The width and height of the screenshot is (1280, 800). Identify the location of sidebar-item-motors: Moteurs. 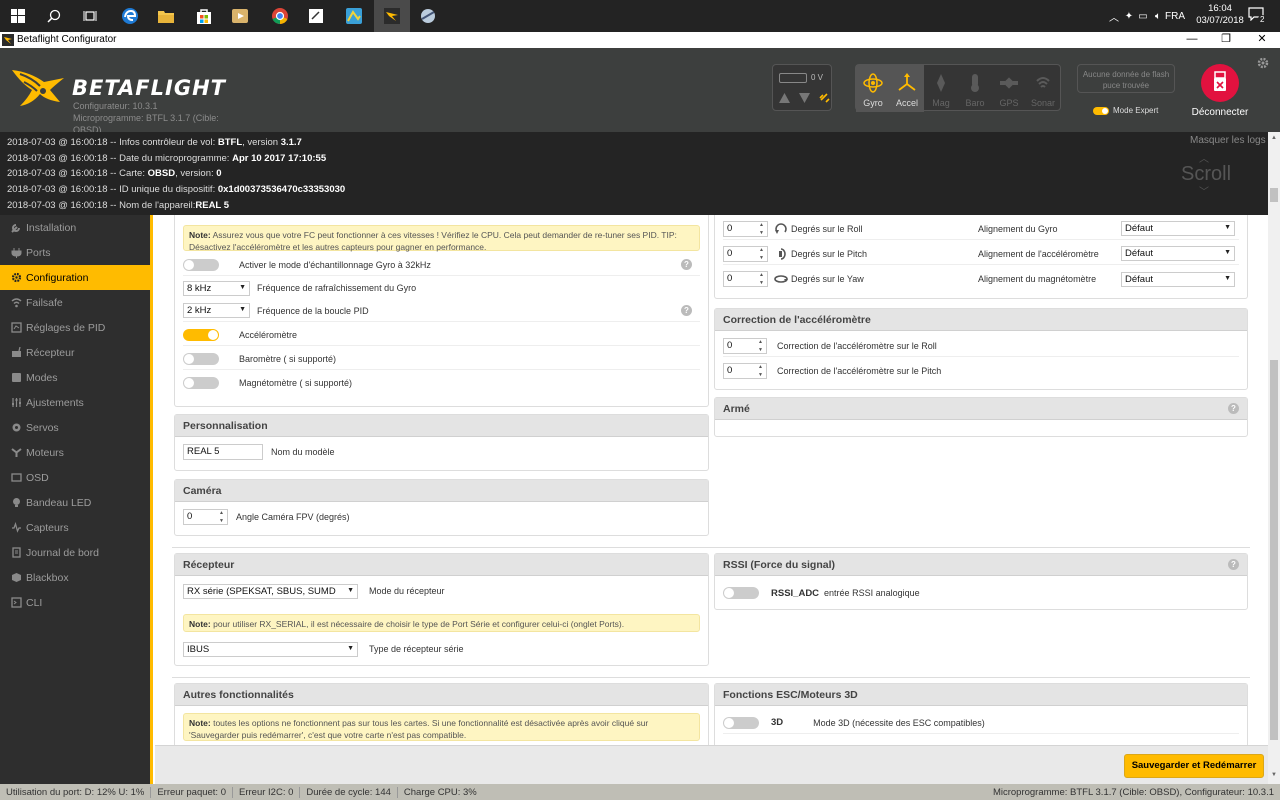
(76, 452).